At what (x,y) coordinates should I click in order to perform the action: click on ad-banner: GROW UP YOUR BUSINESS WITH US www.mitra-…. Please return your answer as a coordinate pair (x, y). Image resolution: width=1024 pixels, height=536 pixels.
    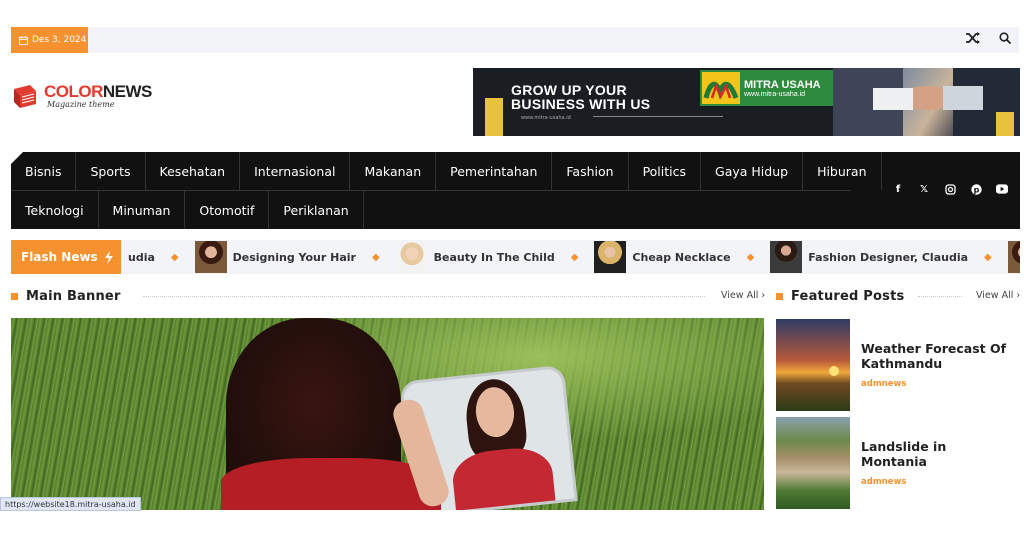
    Looking at the image, I should click on (746, 102).